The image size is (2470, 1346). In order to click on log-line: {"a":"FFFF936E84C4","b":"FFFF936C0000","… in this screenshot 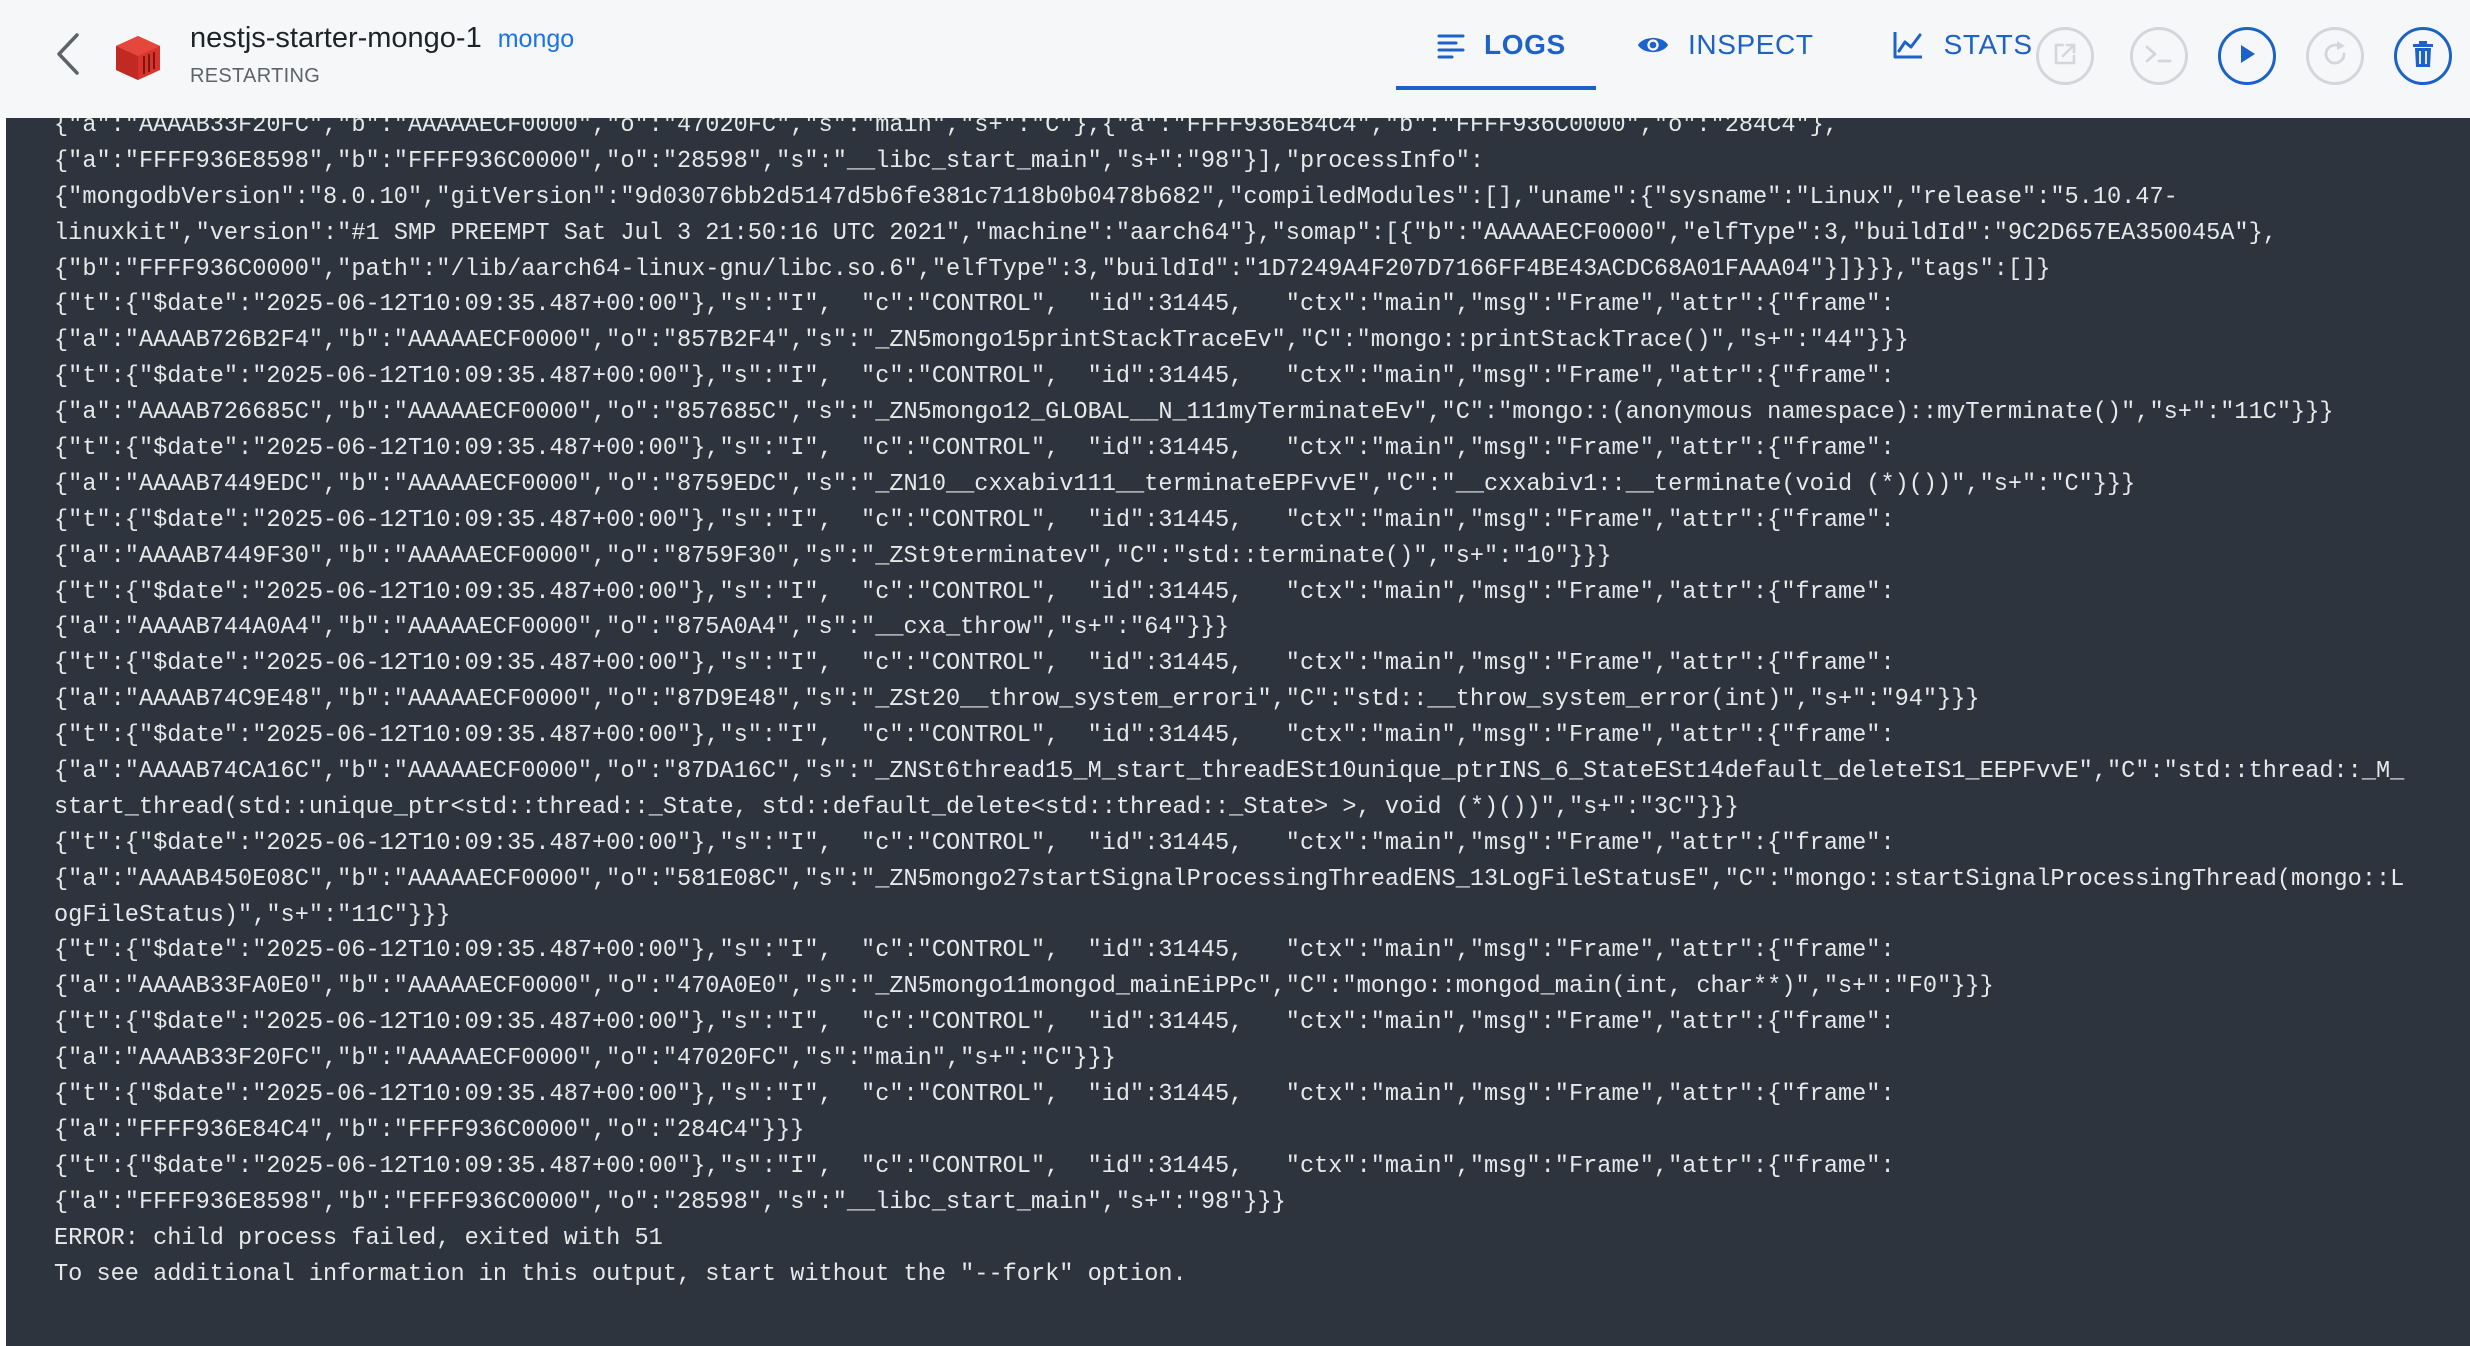, I will do `click(429, 1130)`.